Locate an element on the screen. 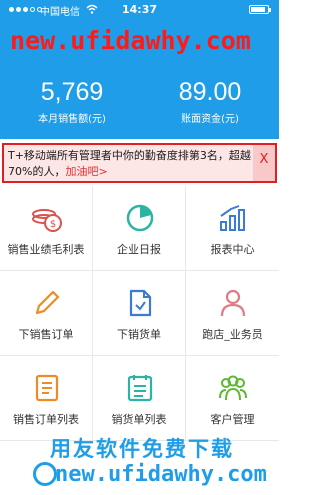  grid-item-label: 销售订单列表 is located at coordinates (46, 419).